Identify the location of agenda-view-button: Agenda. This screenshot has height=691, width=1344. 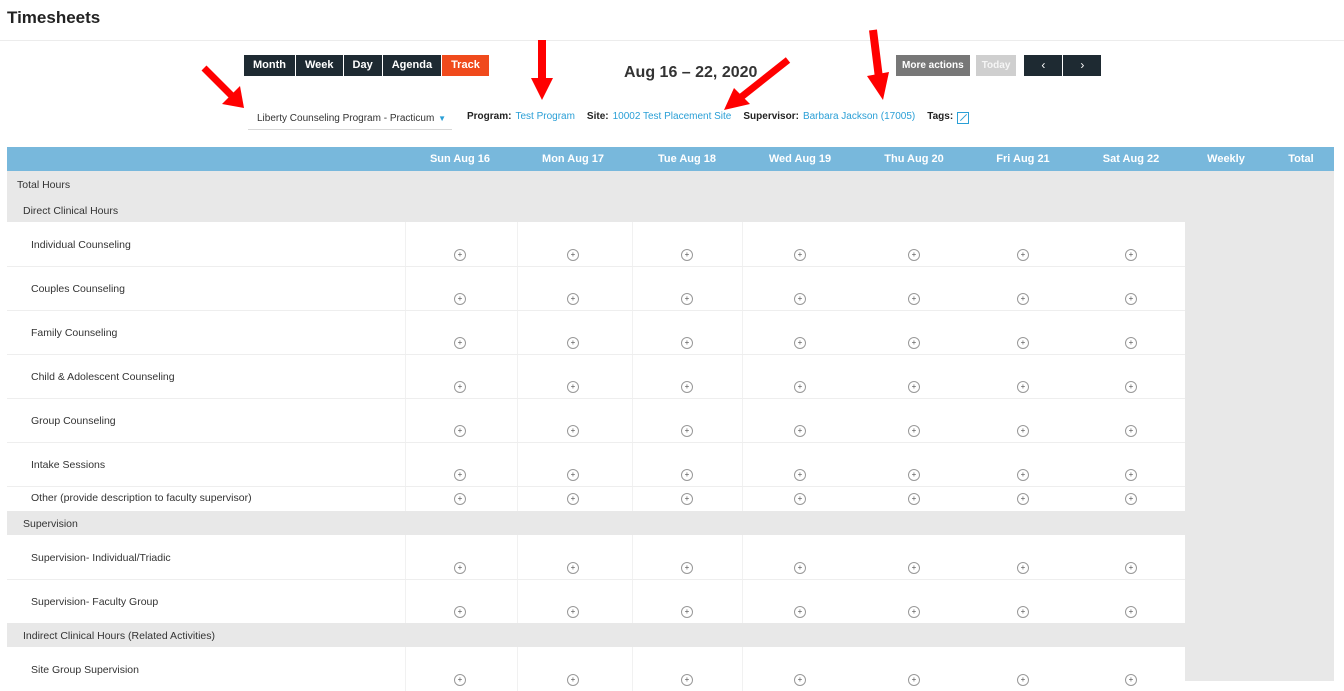
(412, 65).